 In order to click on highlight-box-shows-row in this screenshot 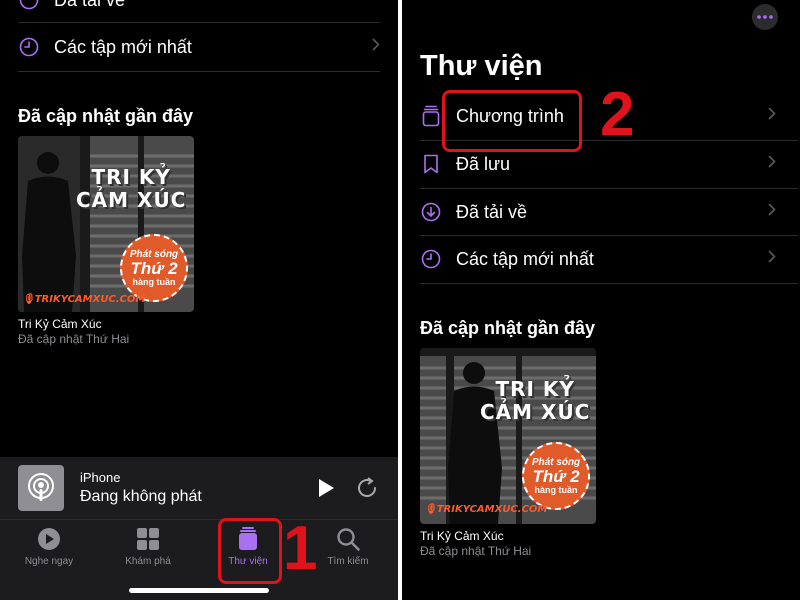, I will do `click(512, 121)`.